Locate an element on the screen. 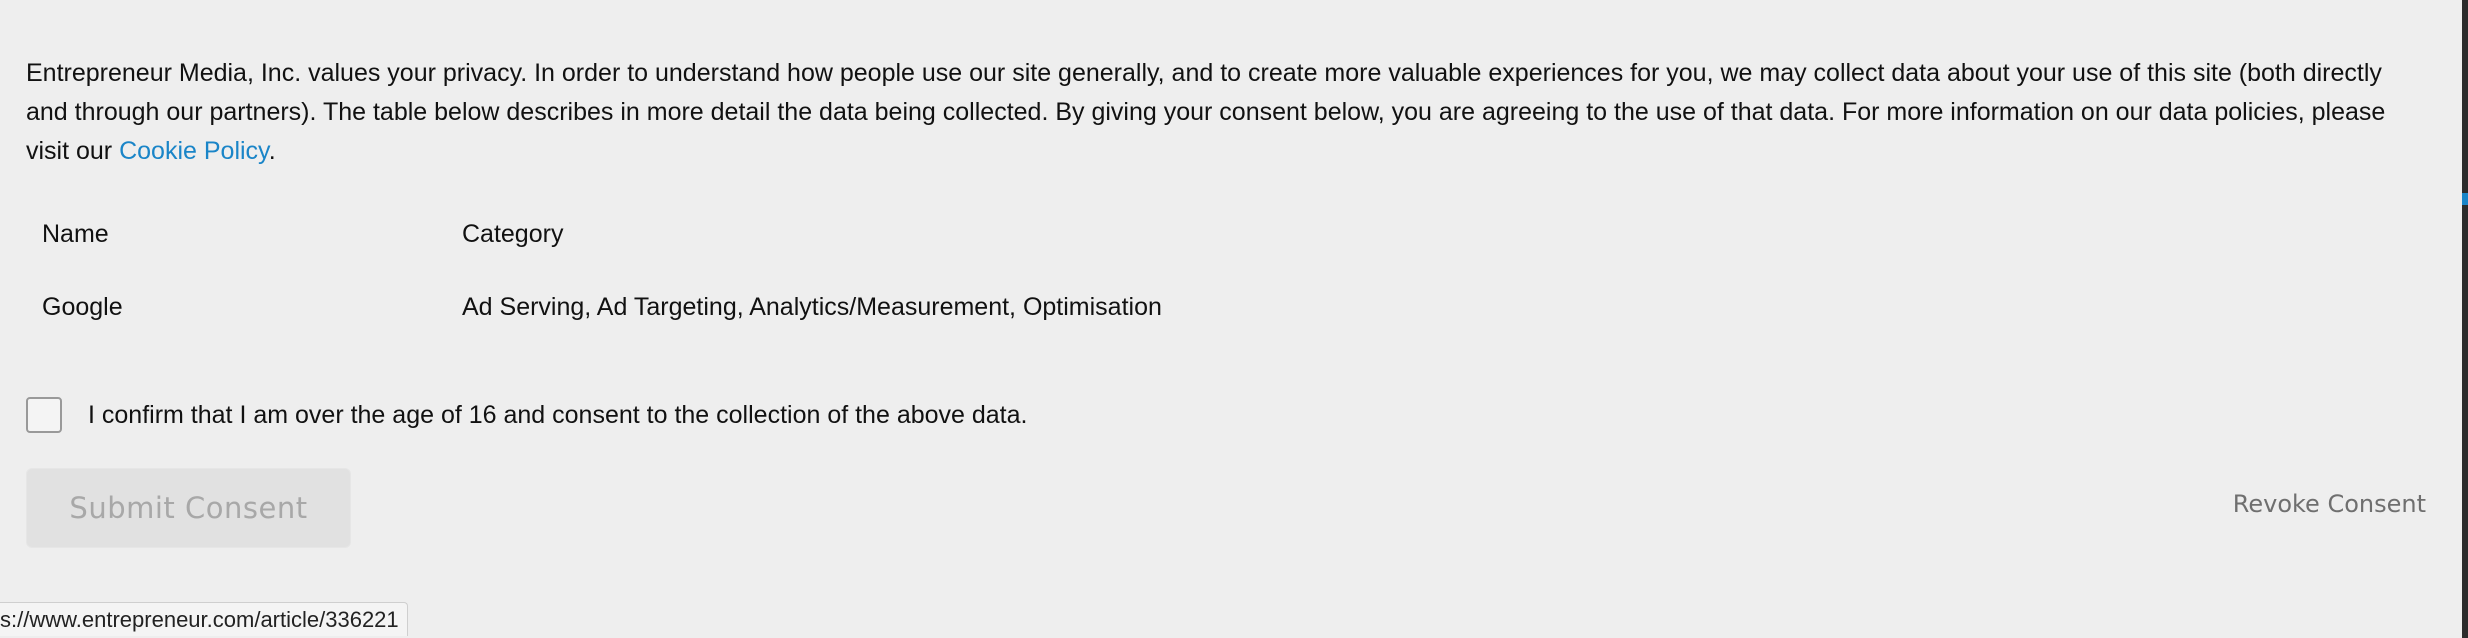 This screenshot has height=638, width=2468. age-consent-checkbox is located at coordinates (44, 415).